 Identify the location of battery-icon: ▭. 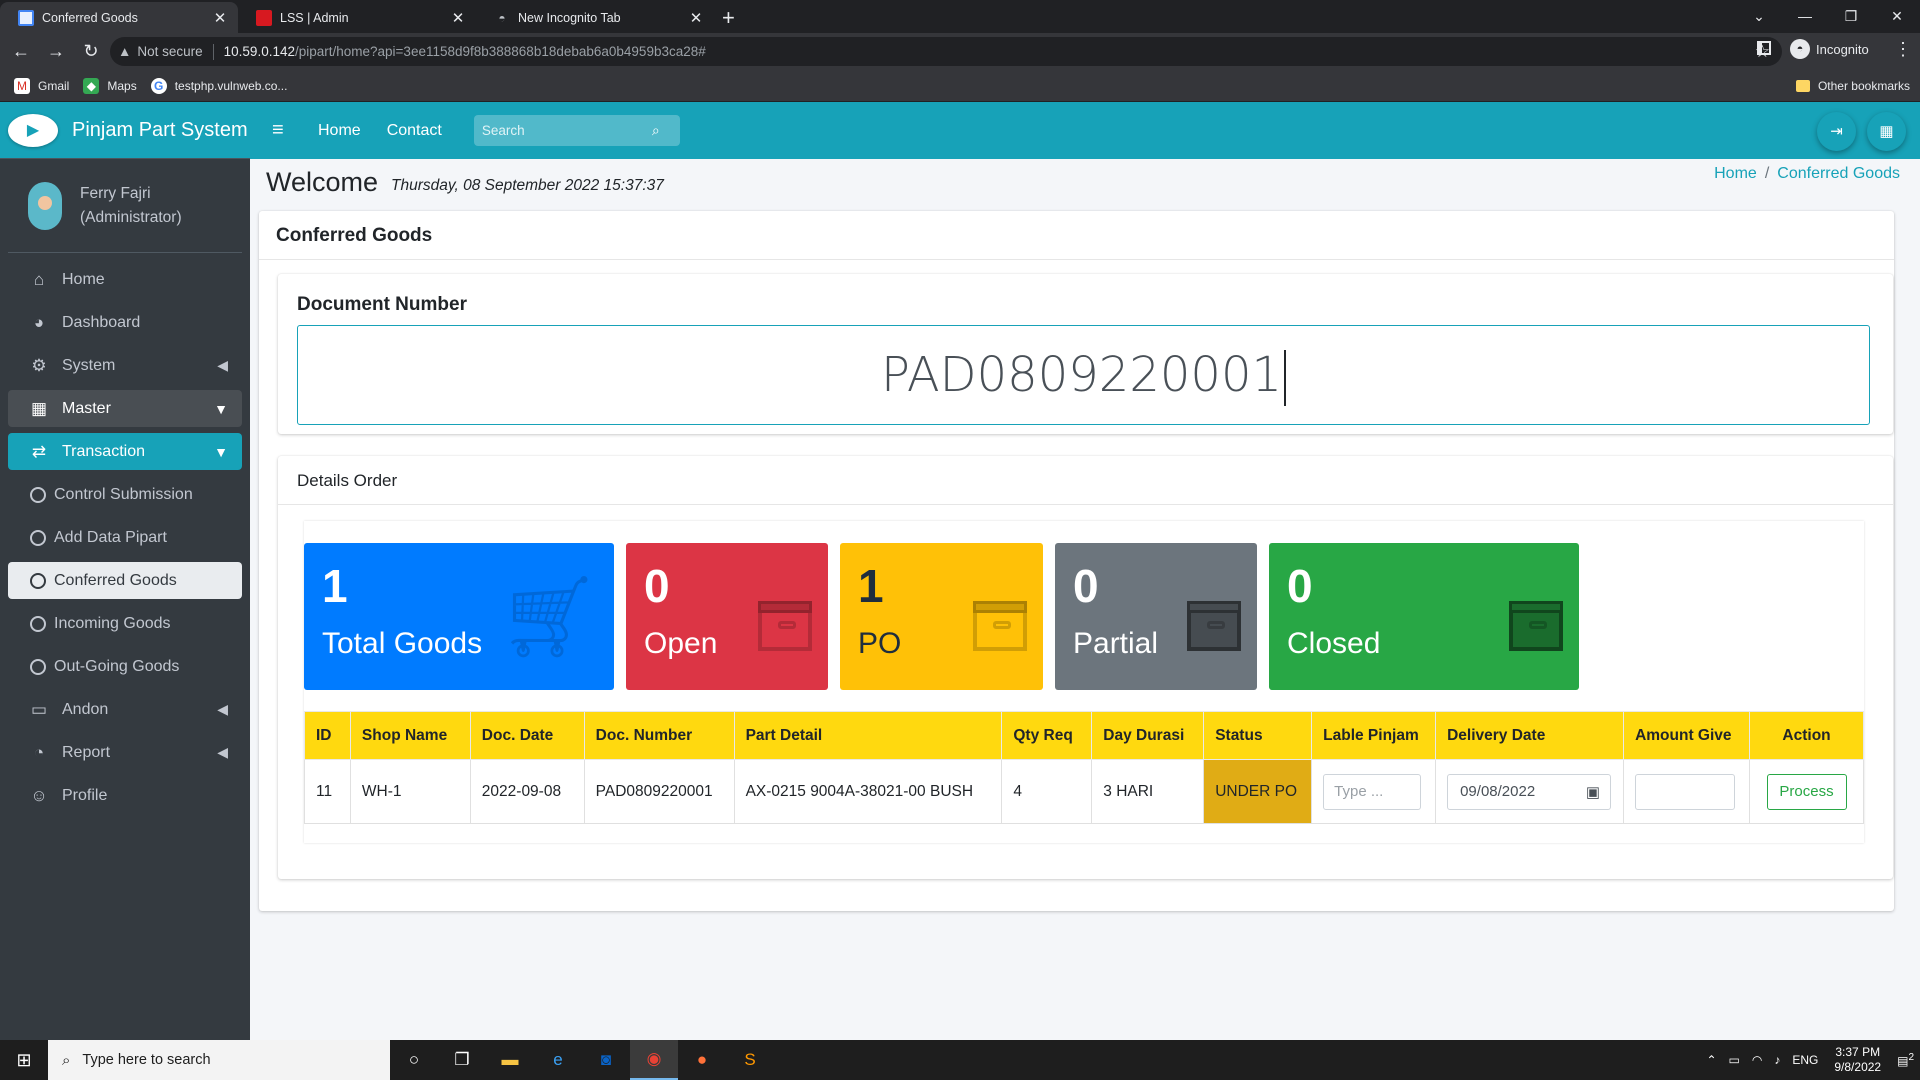
(1734, 1060).